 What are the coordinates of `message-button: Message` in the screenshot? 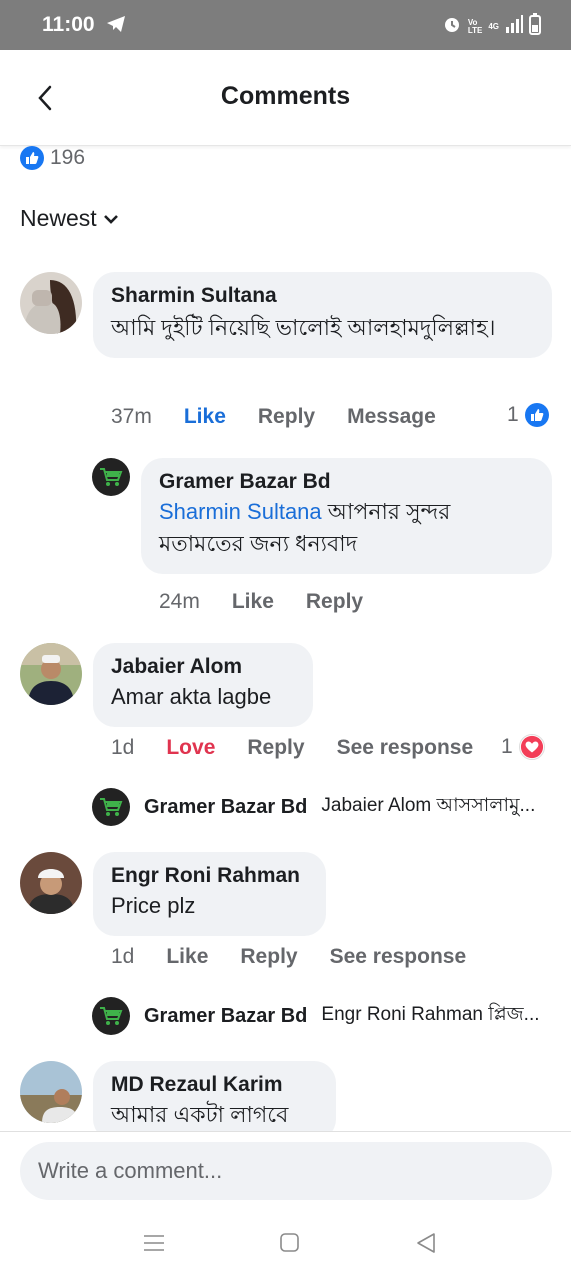 It's located at (391, 417).